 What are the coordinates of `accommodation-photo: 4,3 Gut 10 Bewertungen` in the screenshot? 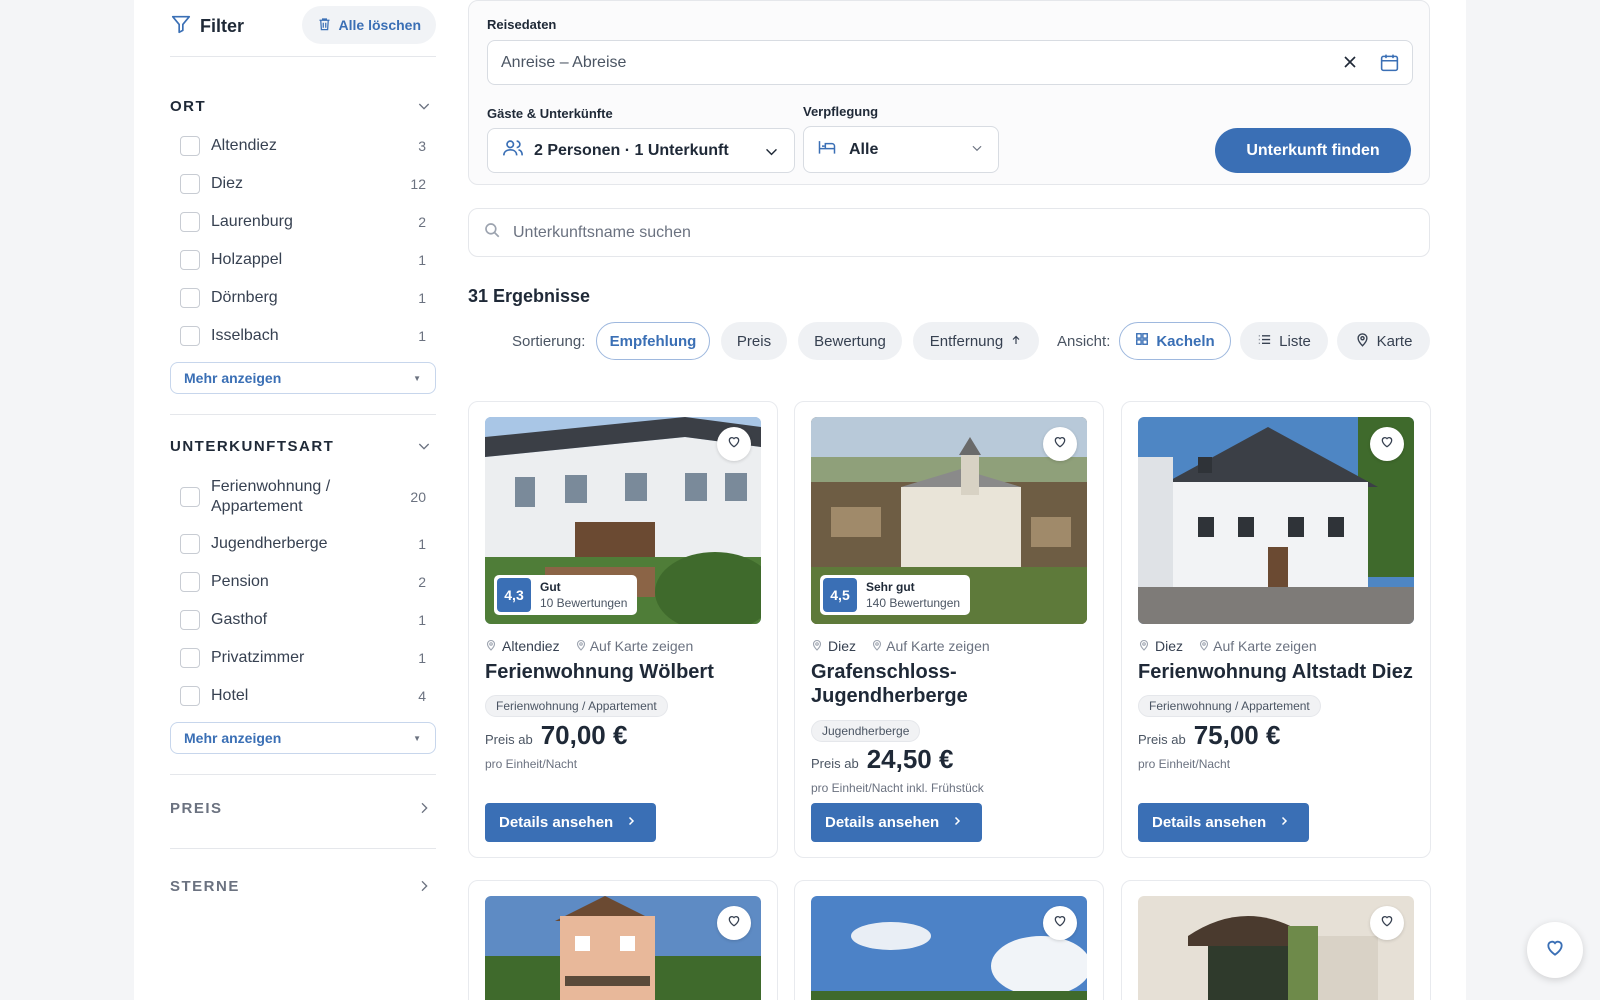 It's located at (623, 520).